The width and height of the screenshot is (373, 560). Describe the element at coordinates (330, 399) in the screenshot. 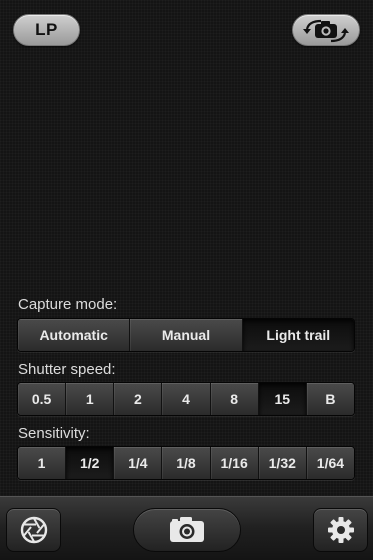

I see `shutter-speed-option: B` at that location.